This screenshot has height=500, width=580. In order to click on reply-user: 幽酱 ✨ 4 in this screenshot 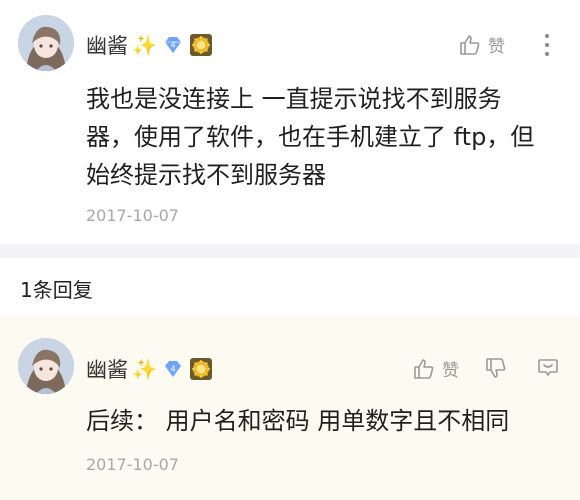, I will do `click(149, 369)`.